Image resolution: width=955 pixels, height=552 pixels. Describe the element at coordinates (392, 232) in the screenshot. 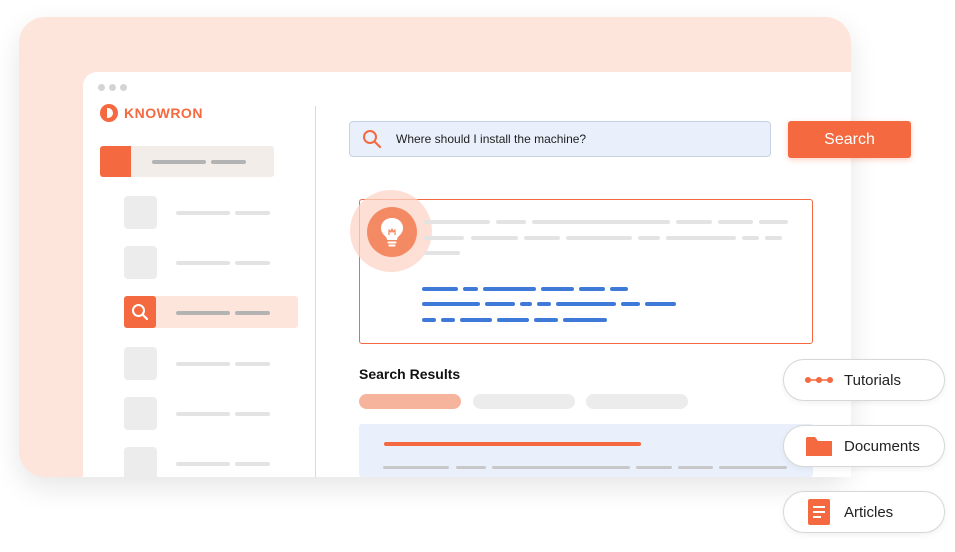

I see `lightbulb-icon` at that location.